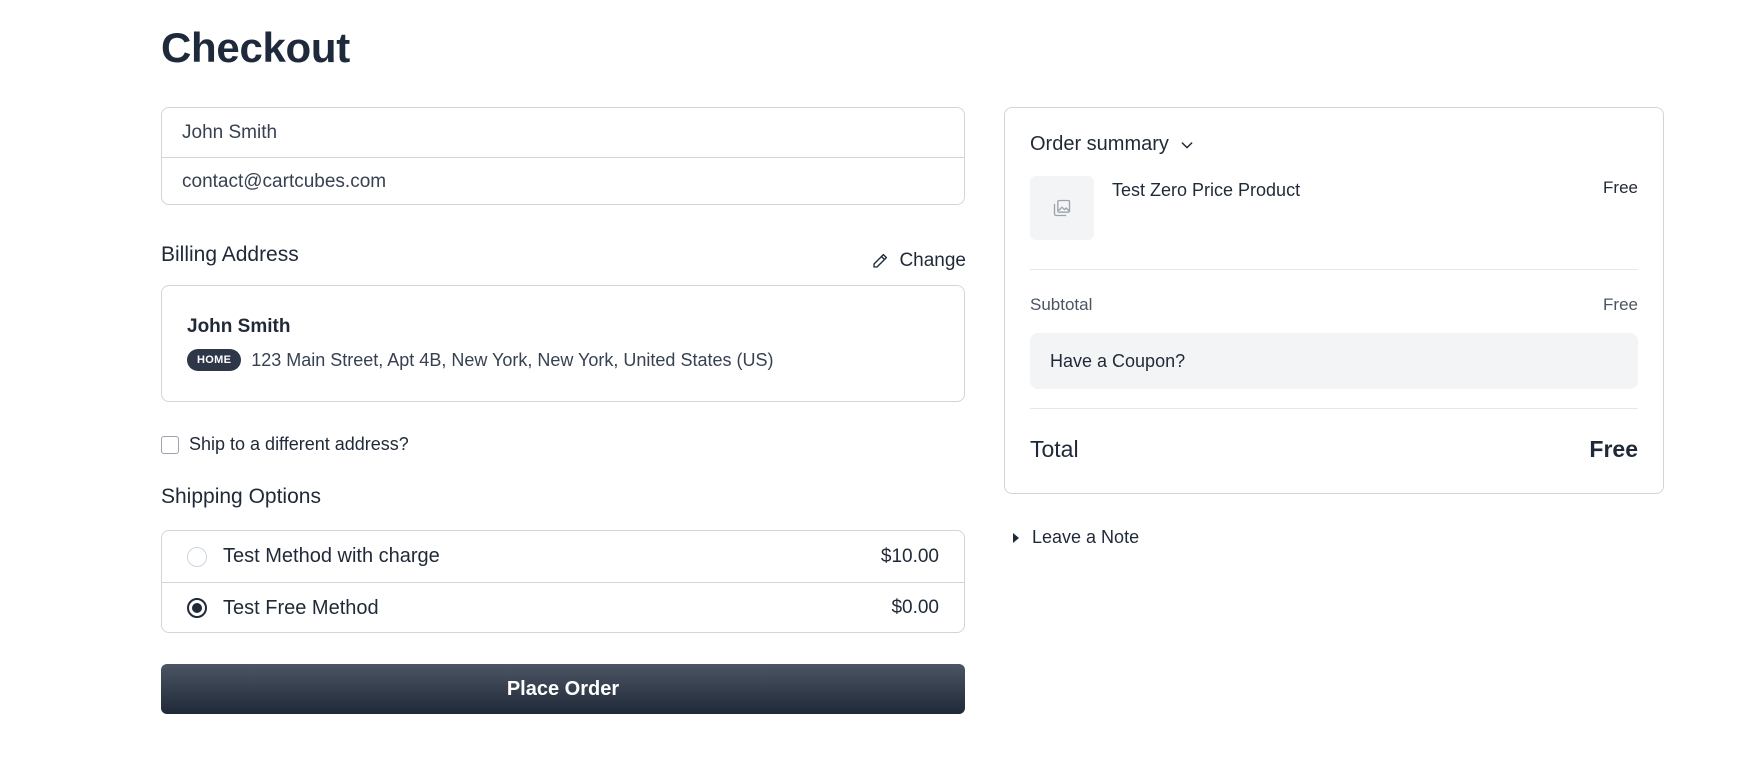 This screenshot has height=759, width=1748. What do you see at coordinates (170, 444) in the screenshot?
I see `checkbox-box` at bounding box center [170, 444].